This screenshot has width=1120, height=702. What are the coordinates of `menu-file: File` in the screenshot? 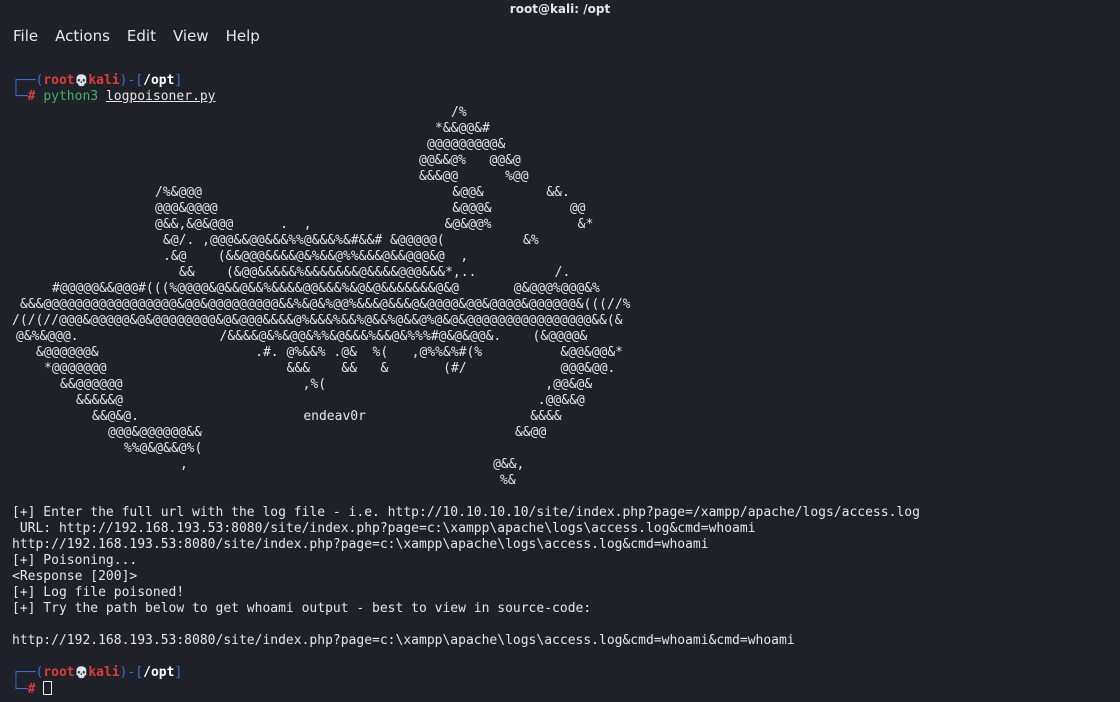 It's located at (25, 36).